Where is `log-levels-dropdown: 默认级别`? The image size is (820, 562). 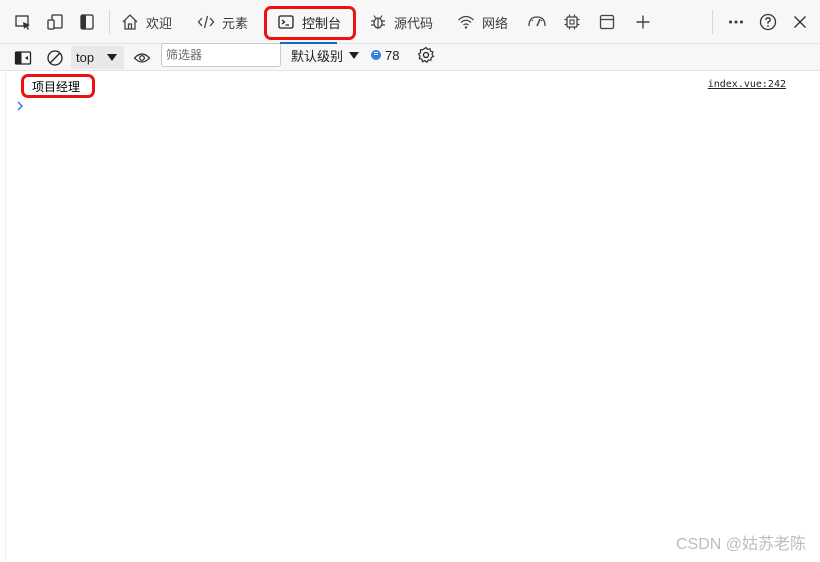
log-levels-dropdown: 默认级别 is located at coordinates (325, 55).